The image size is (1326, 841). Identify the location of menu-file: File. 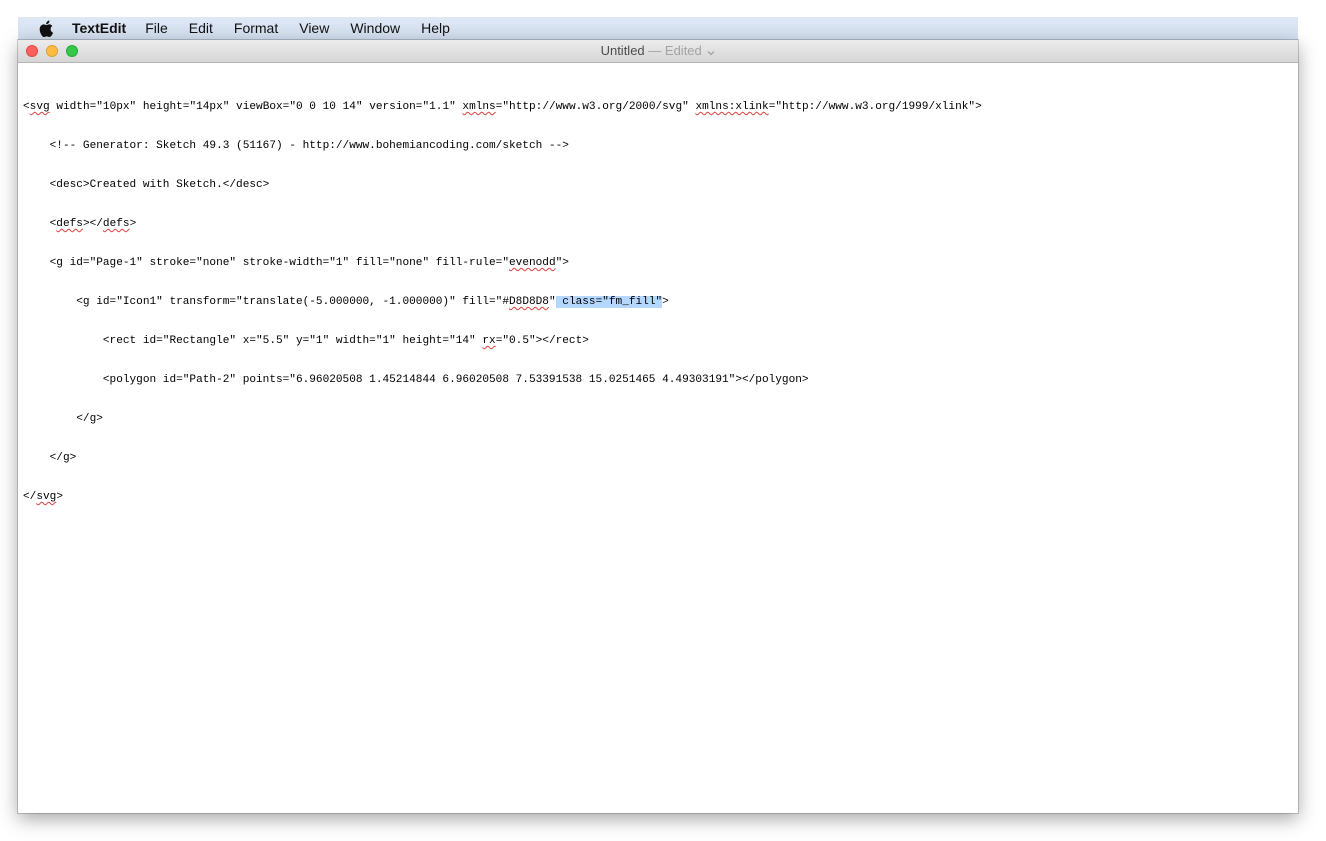
(156, 28).